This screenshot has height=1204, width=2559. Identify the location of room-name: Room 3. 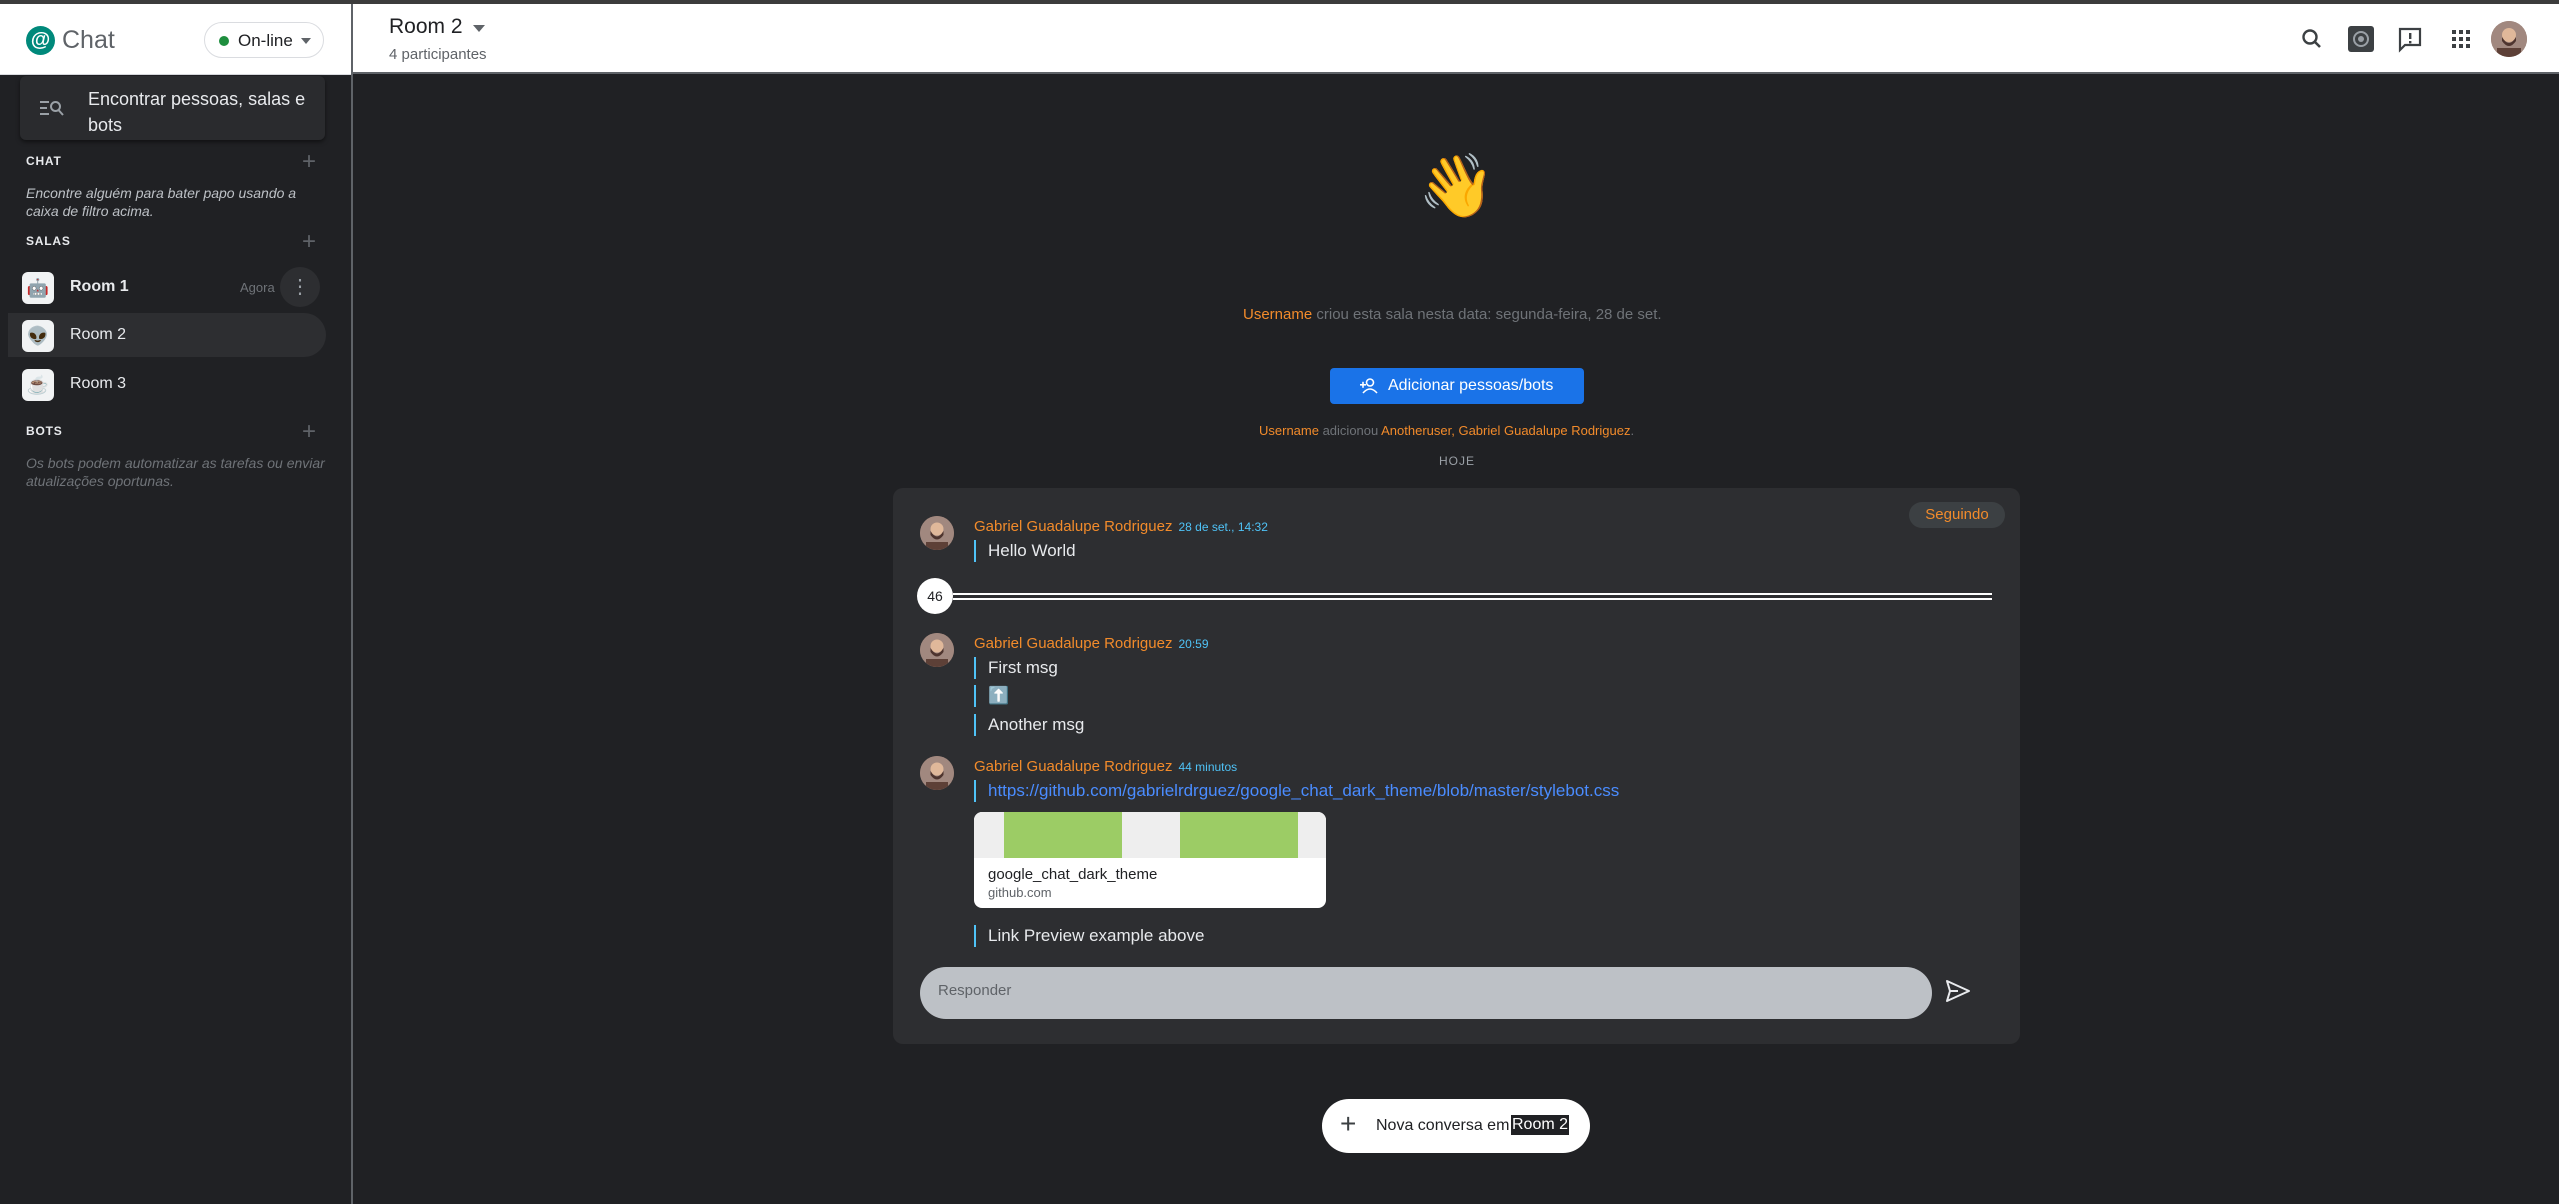
(98, 383).